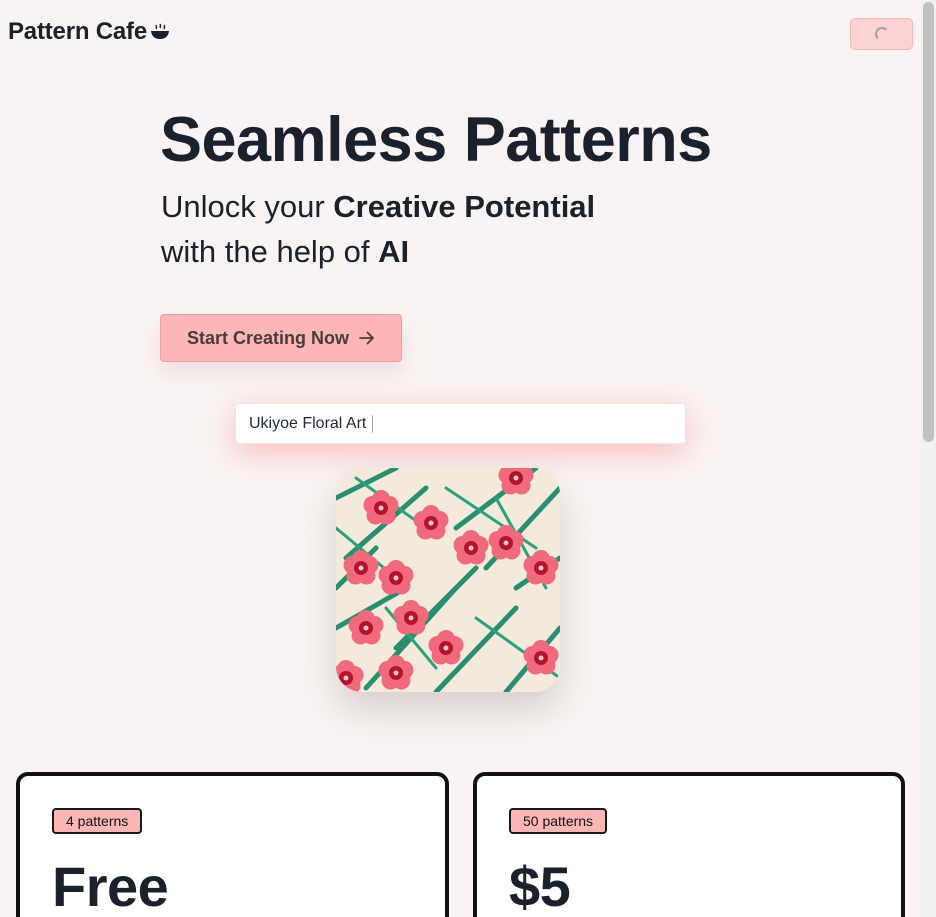 The height and width of the screenshot is (917, 936). What do you see at coordinates (460, 423) in the screenshot?
I see `prompt-input: Ukiyoe Floral Art` at bounding box center [460, 423].